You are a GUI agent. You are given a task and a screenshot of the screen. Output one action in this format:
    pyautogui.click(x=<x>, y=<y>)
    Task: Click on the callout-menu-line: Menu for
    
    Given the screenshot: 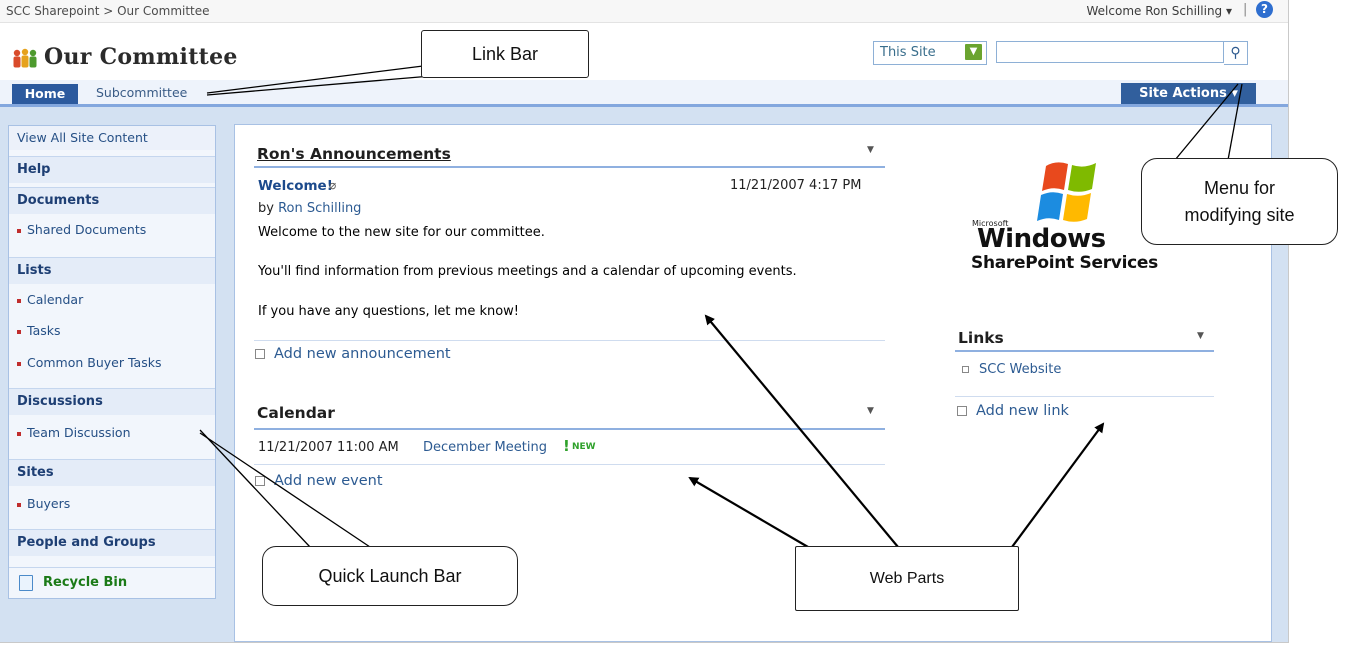 What is the action you would take?
    pyautogui.click(x=1239, y=188)
    